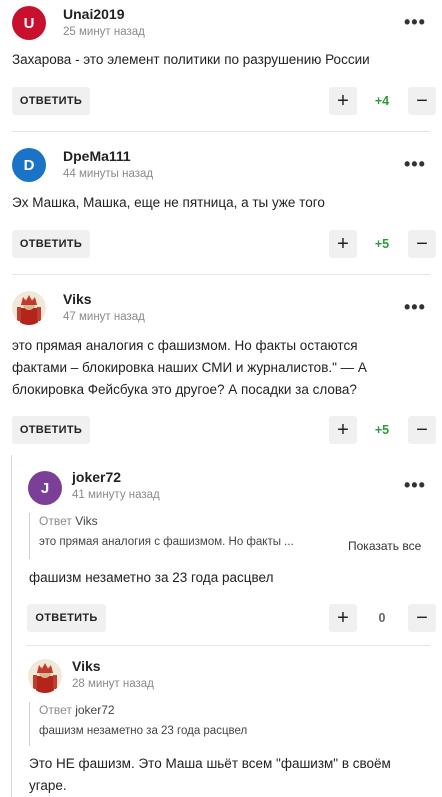 This screenshot has height=797, width=442. I want to click on avatar: D, so click(29, 165).